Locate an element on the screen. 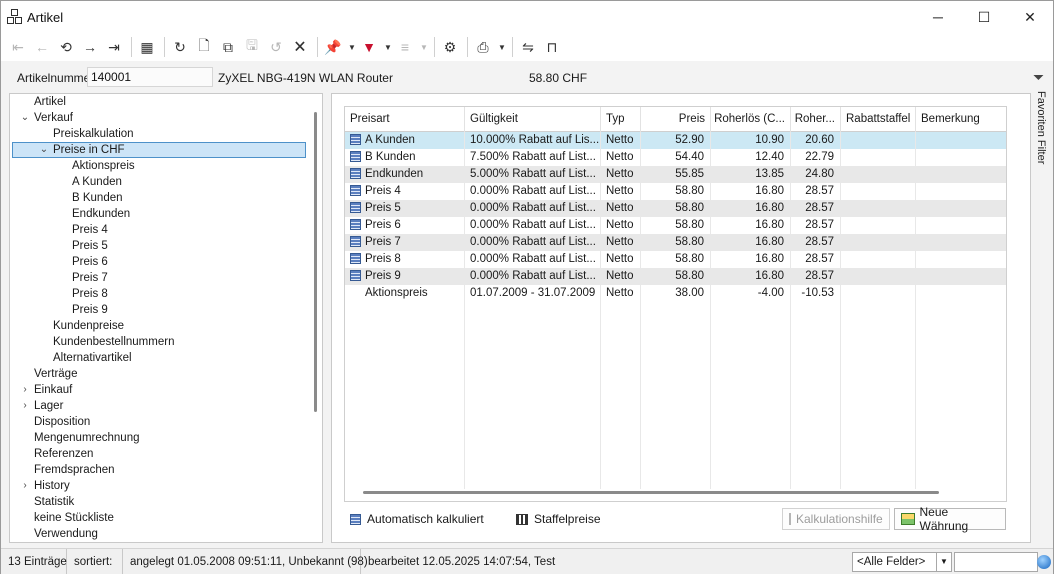 This screenshot has width=1054, height=574. pin-icon: 📌 is located at coordinates (333, 47).